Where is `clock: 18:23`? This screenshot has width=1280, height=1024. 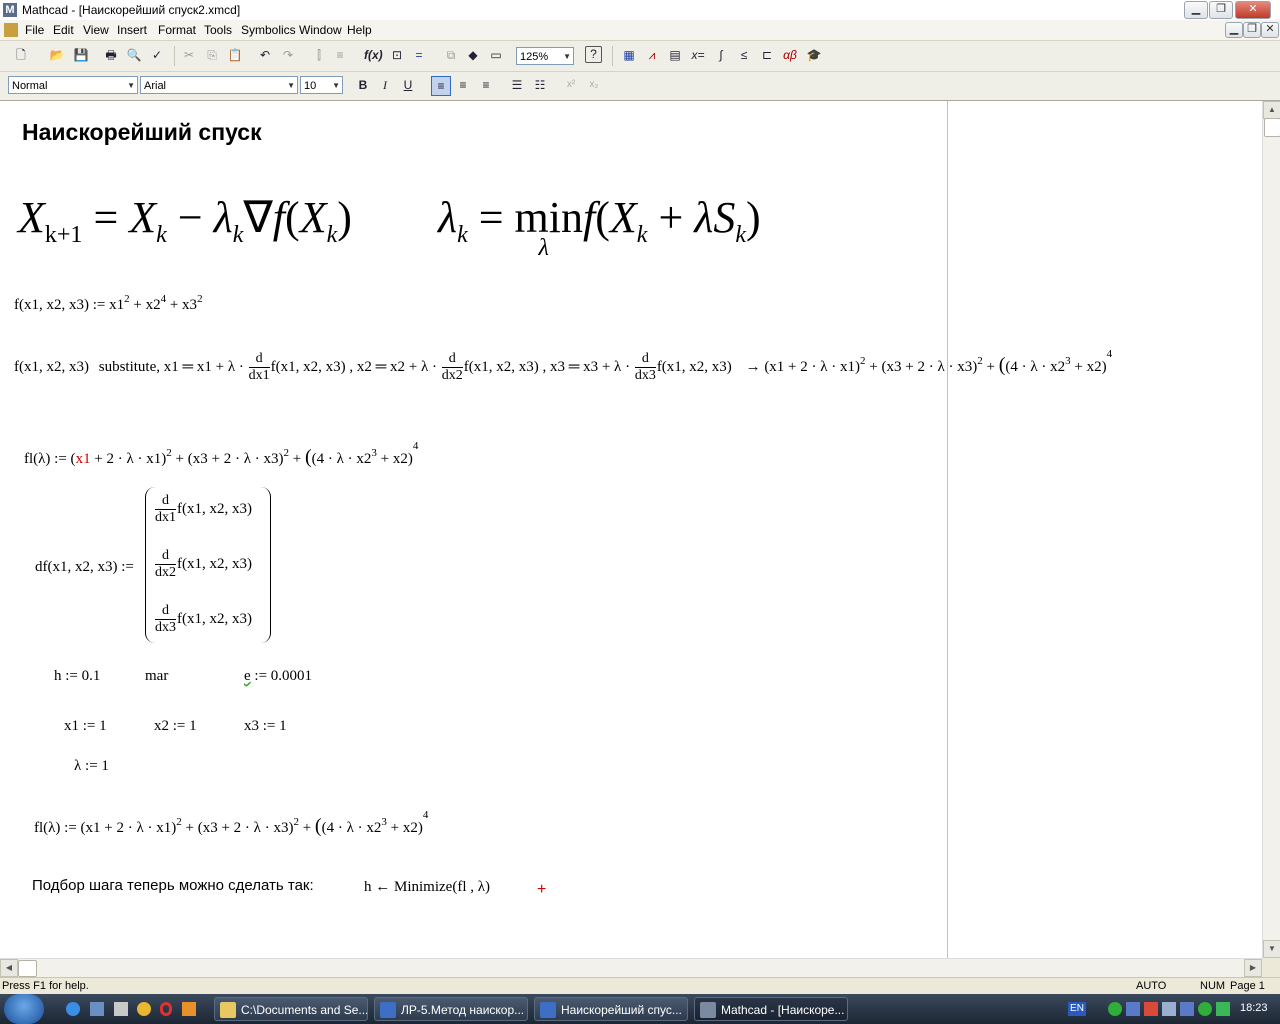
clock: 18:23 is located at coordinates (1254, 1008).